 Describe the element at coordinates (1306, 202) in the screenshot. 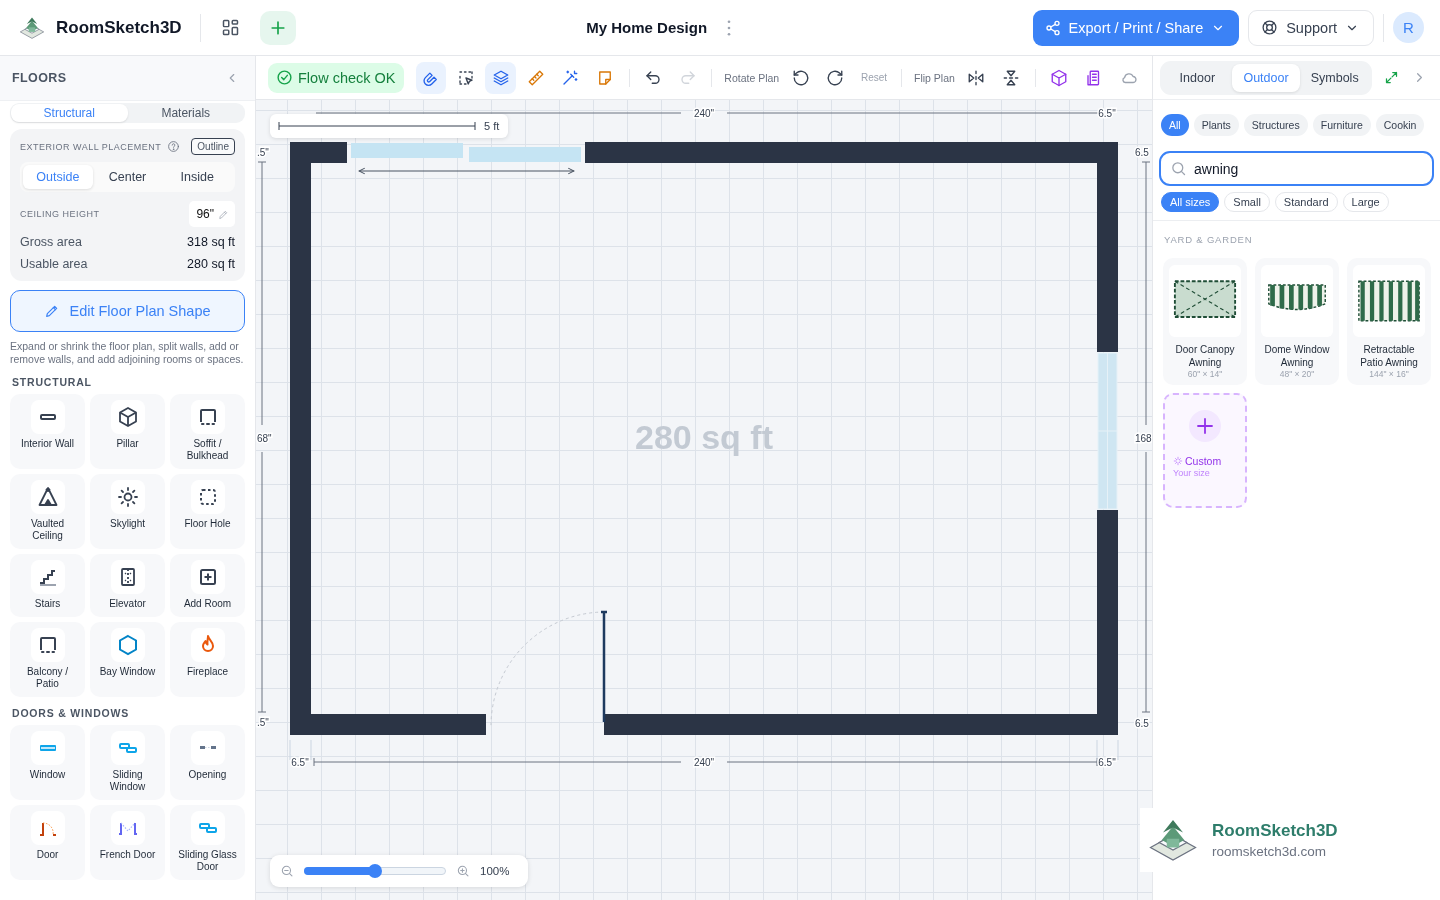

I see `size-chip: Standard` at that location.